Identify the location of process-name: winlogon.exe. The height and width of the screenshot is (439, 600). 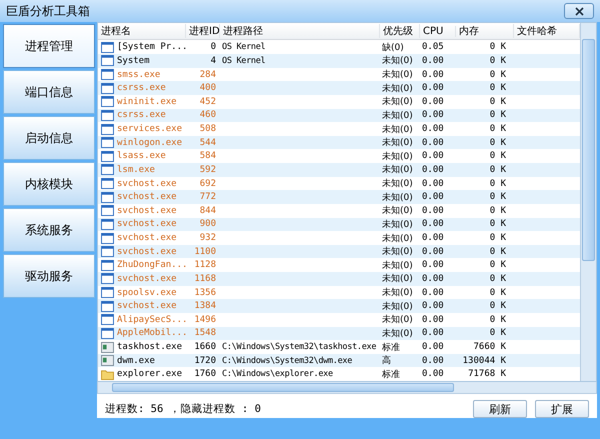
(149, 143).